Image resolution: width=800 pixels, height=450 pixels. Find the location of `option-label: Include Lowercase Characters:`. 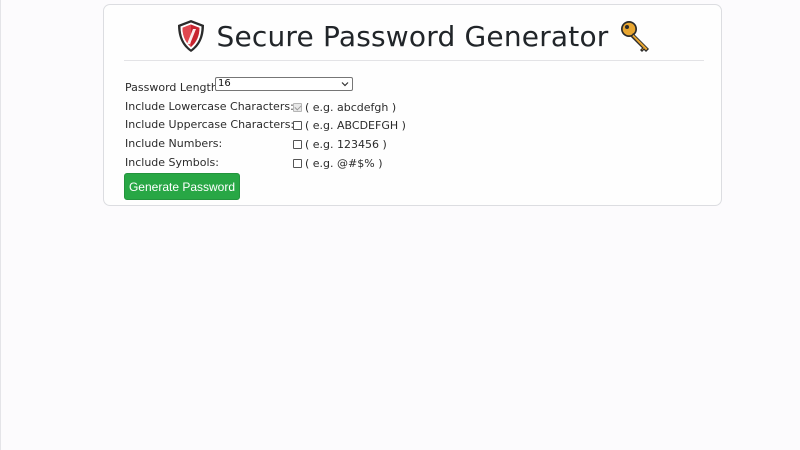

option-label: Include Lowercase Characters: is located at coordinates (209, 106).